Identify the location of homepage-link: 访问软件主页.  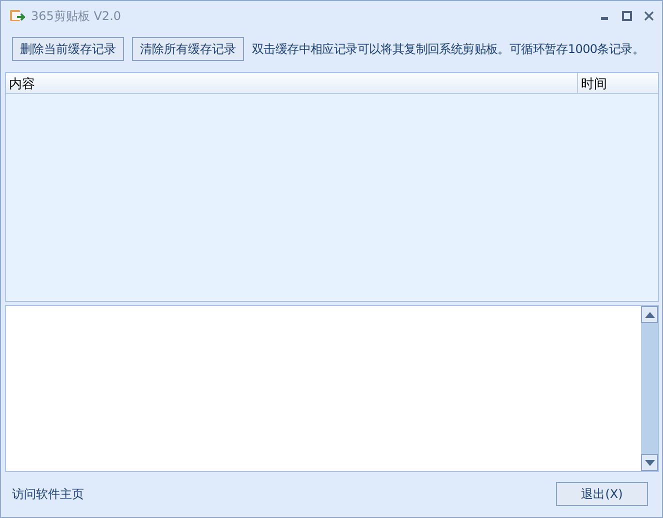
(48, 494).